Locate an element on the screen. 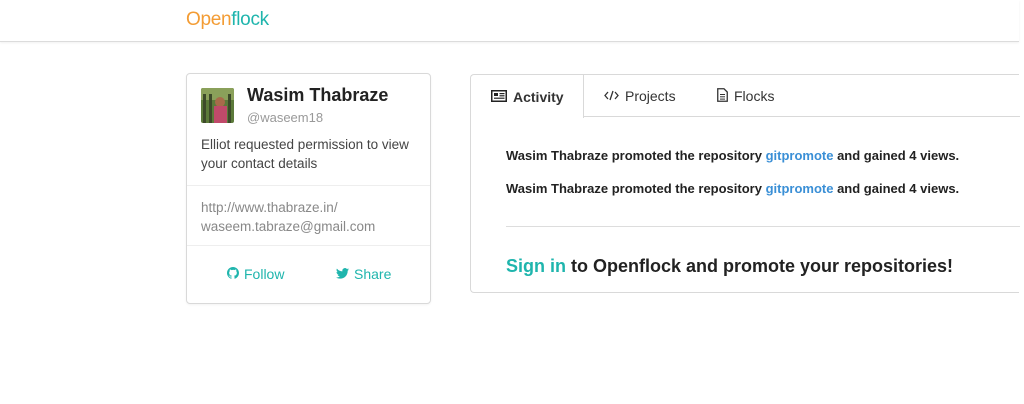 The image size is (1024, 404). logo-text-open: Open is located at coordinates (209, 19).